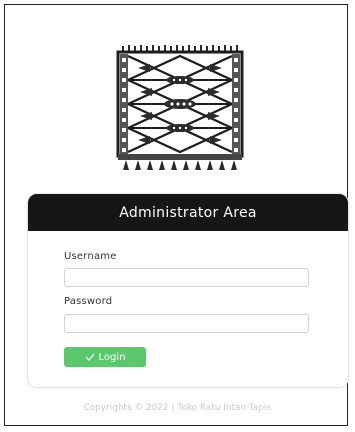 This screenshot has width=355, height=432. I want to click on card-title: Administrator Area, so click(188, 212).